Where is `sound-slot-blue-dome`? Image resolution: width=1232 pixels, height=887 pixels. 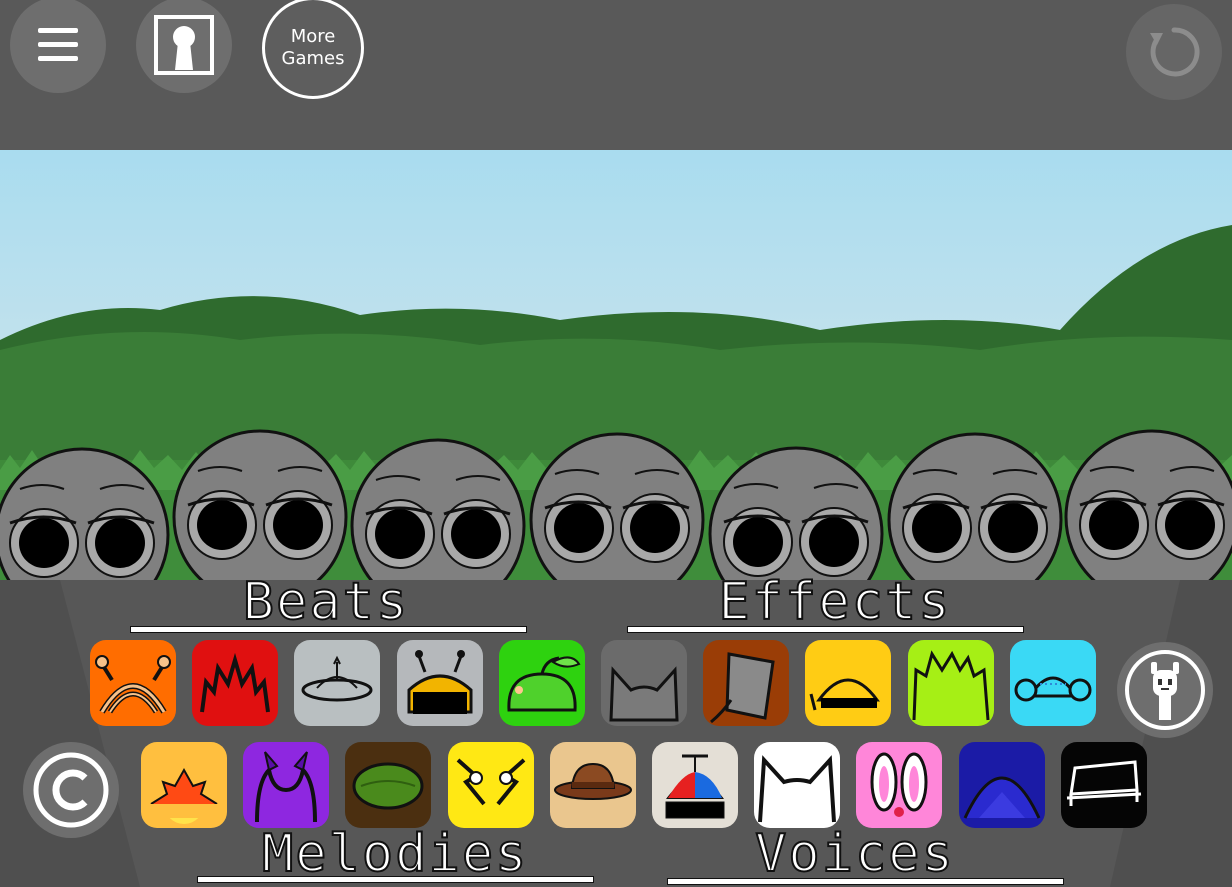
sound-slot-blue-dome is located at coordinates (1001, 785).